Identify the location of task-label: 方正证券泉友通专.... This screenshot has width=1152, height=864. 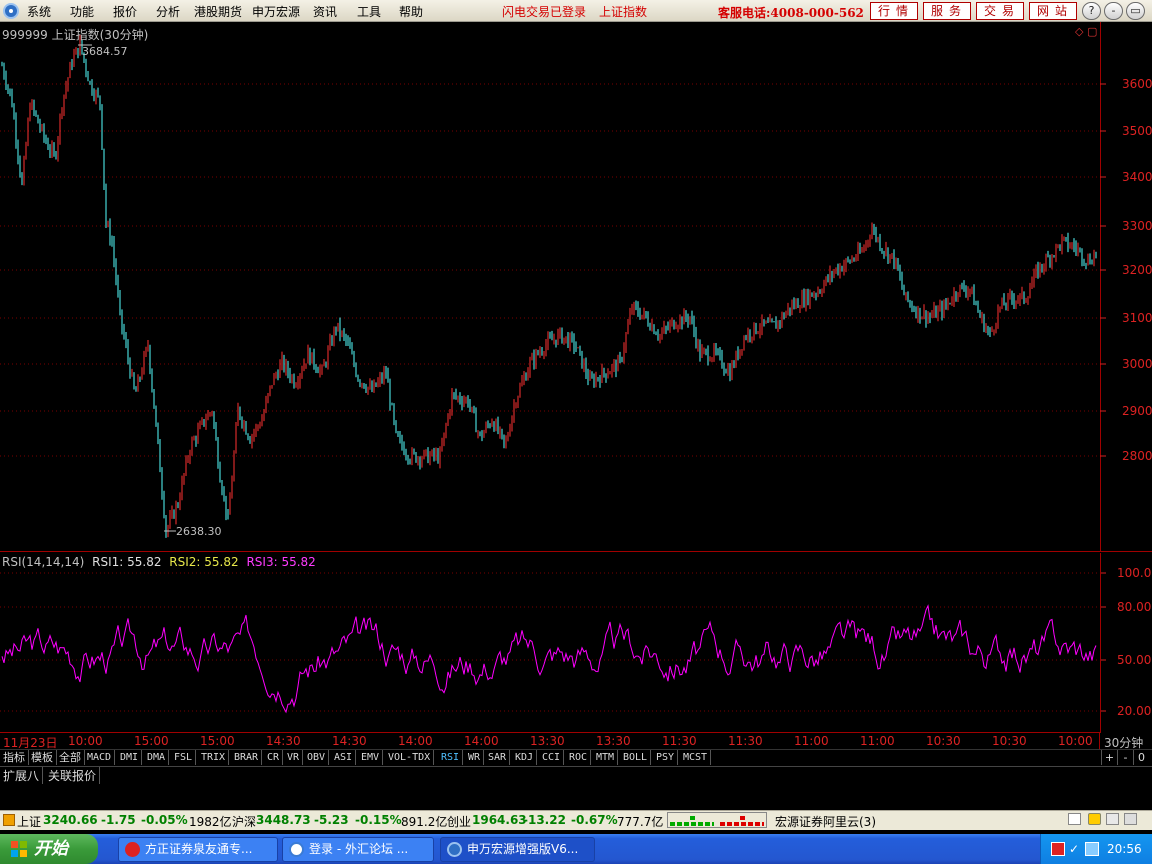
(199, 849).